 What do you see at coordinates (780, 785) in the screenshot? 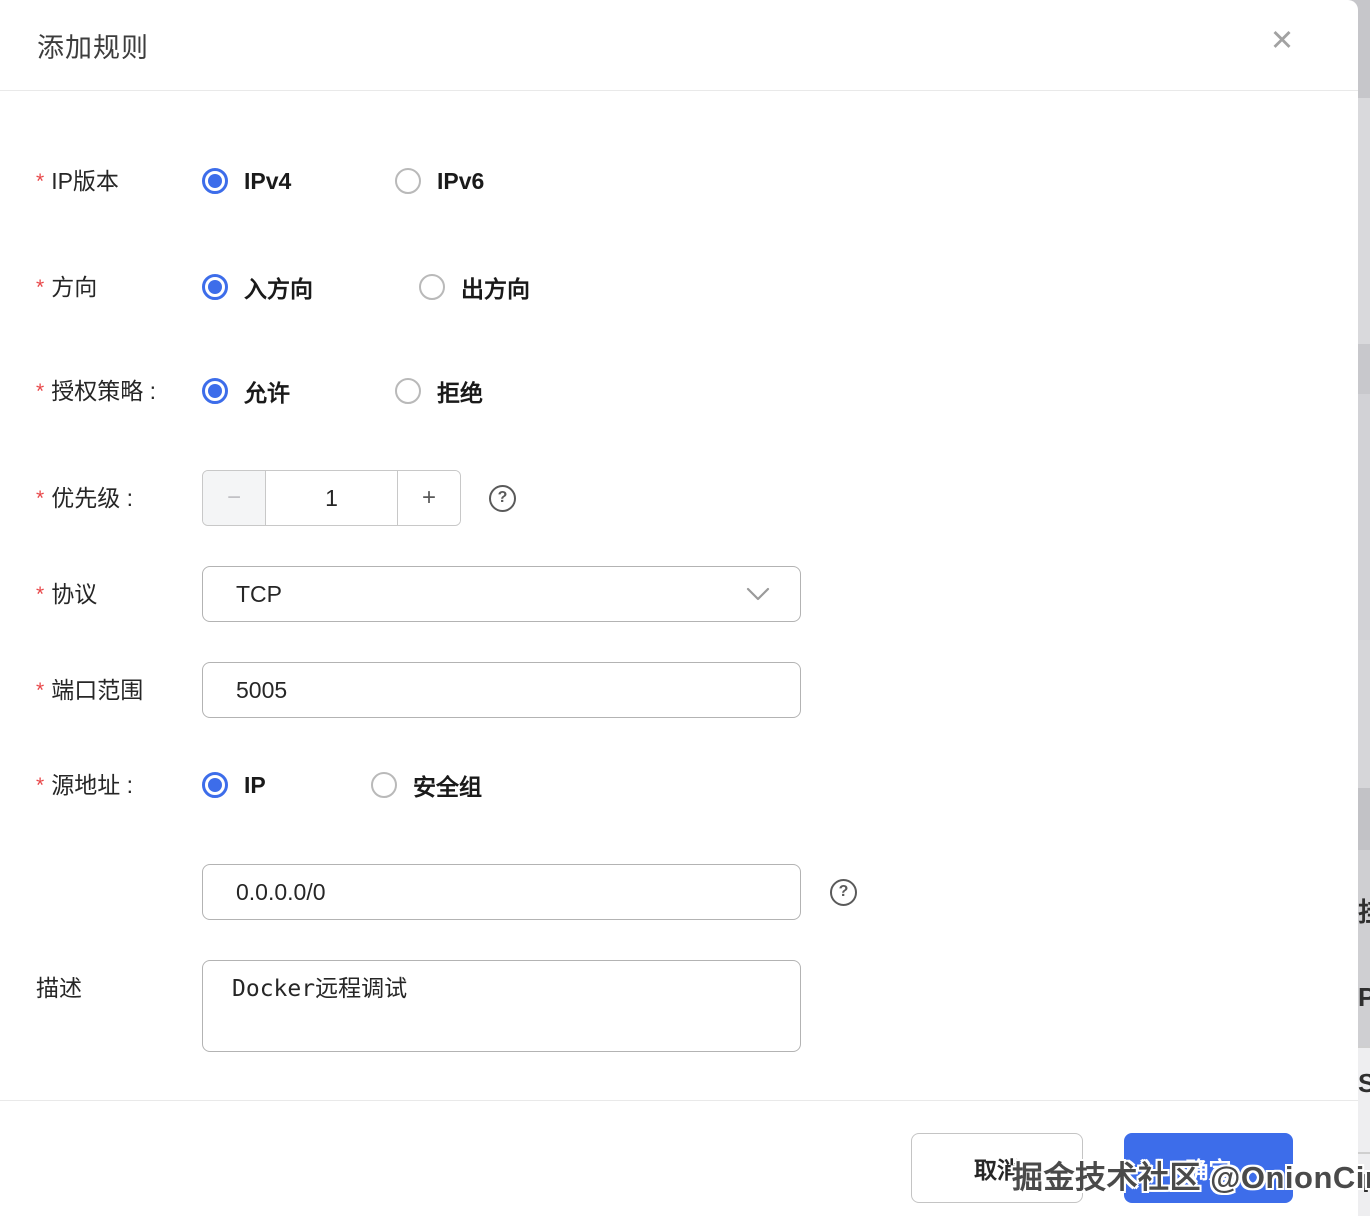
I see `radio-group-source: IP 安全组` at bounding box center [780, 785].